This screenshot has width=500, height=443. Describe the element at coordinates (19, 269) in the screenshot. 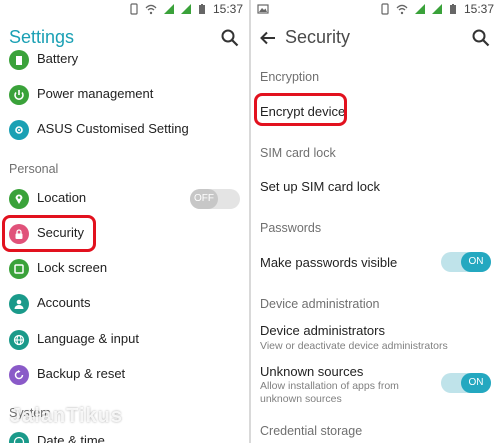

I see `lock-screen-icon` at that location.